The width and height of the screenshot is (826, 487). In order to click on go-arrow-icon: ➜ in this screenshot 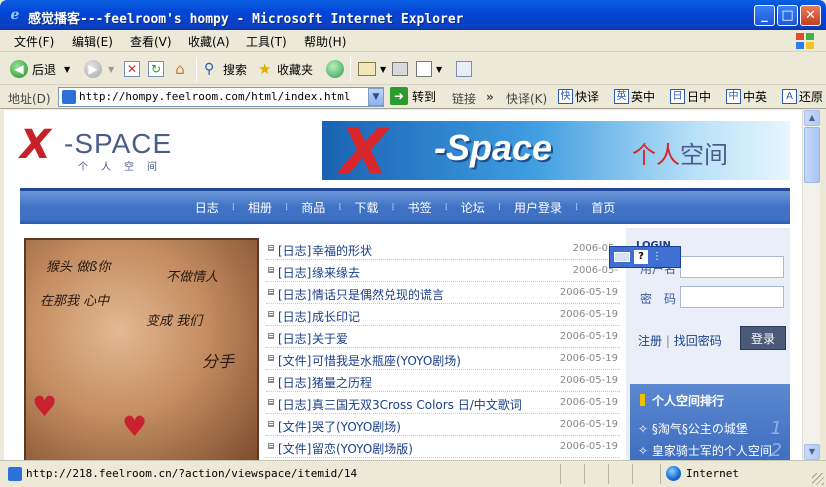, I will do `click(399, 96)`.